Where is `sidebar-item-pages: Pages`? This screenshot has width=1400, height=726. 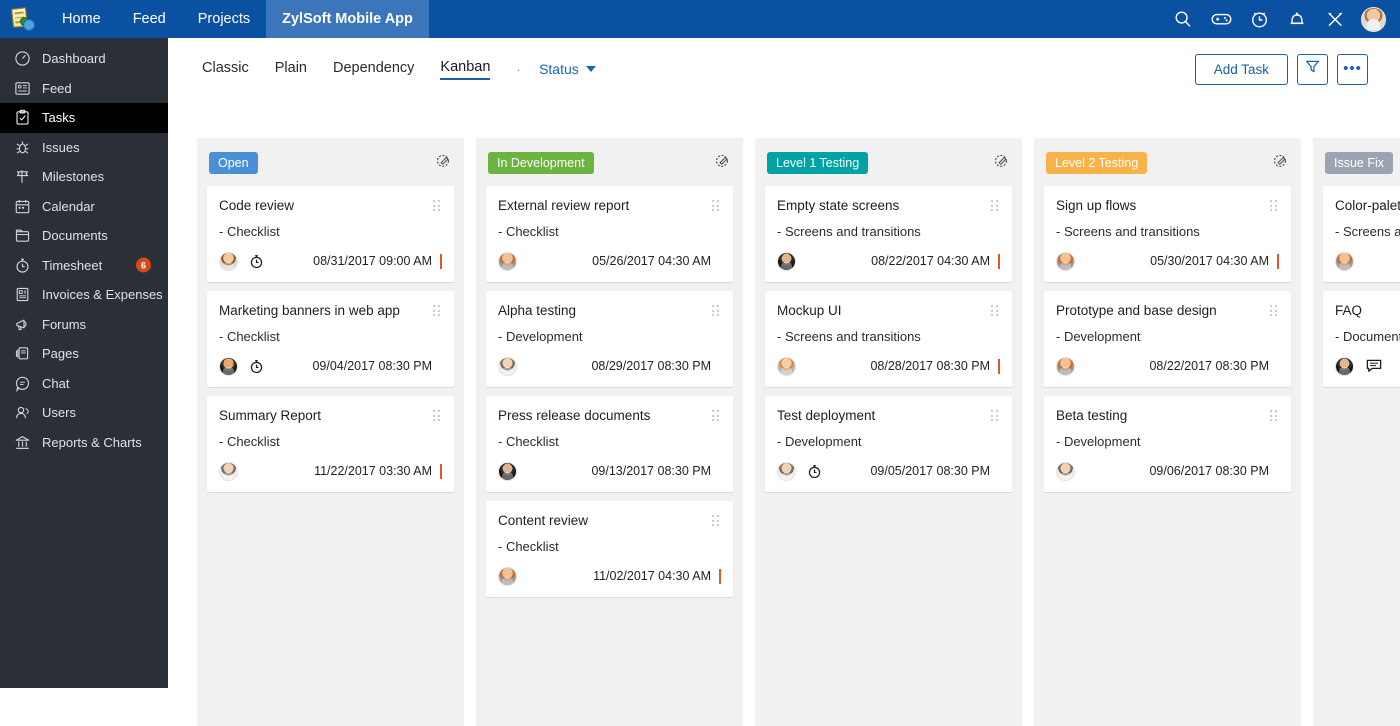 sidebar-item-pages: Pages is located at coordinates (84, 354).